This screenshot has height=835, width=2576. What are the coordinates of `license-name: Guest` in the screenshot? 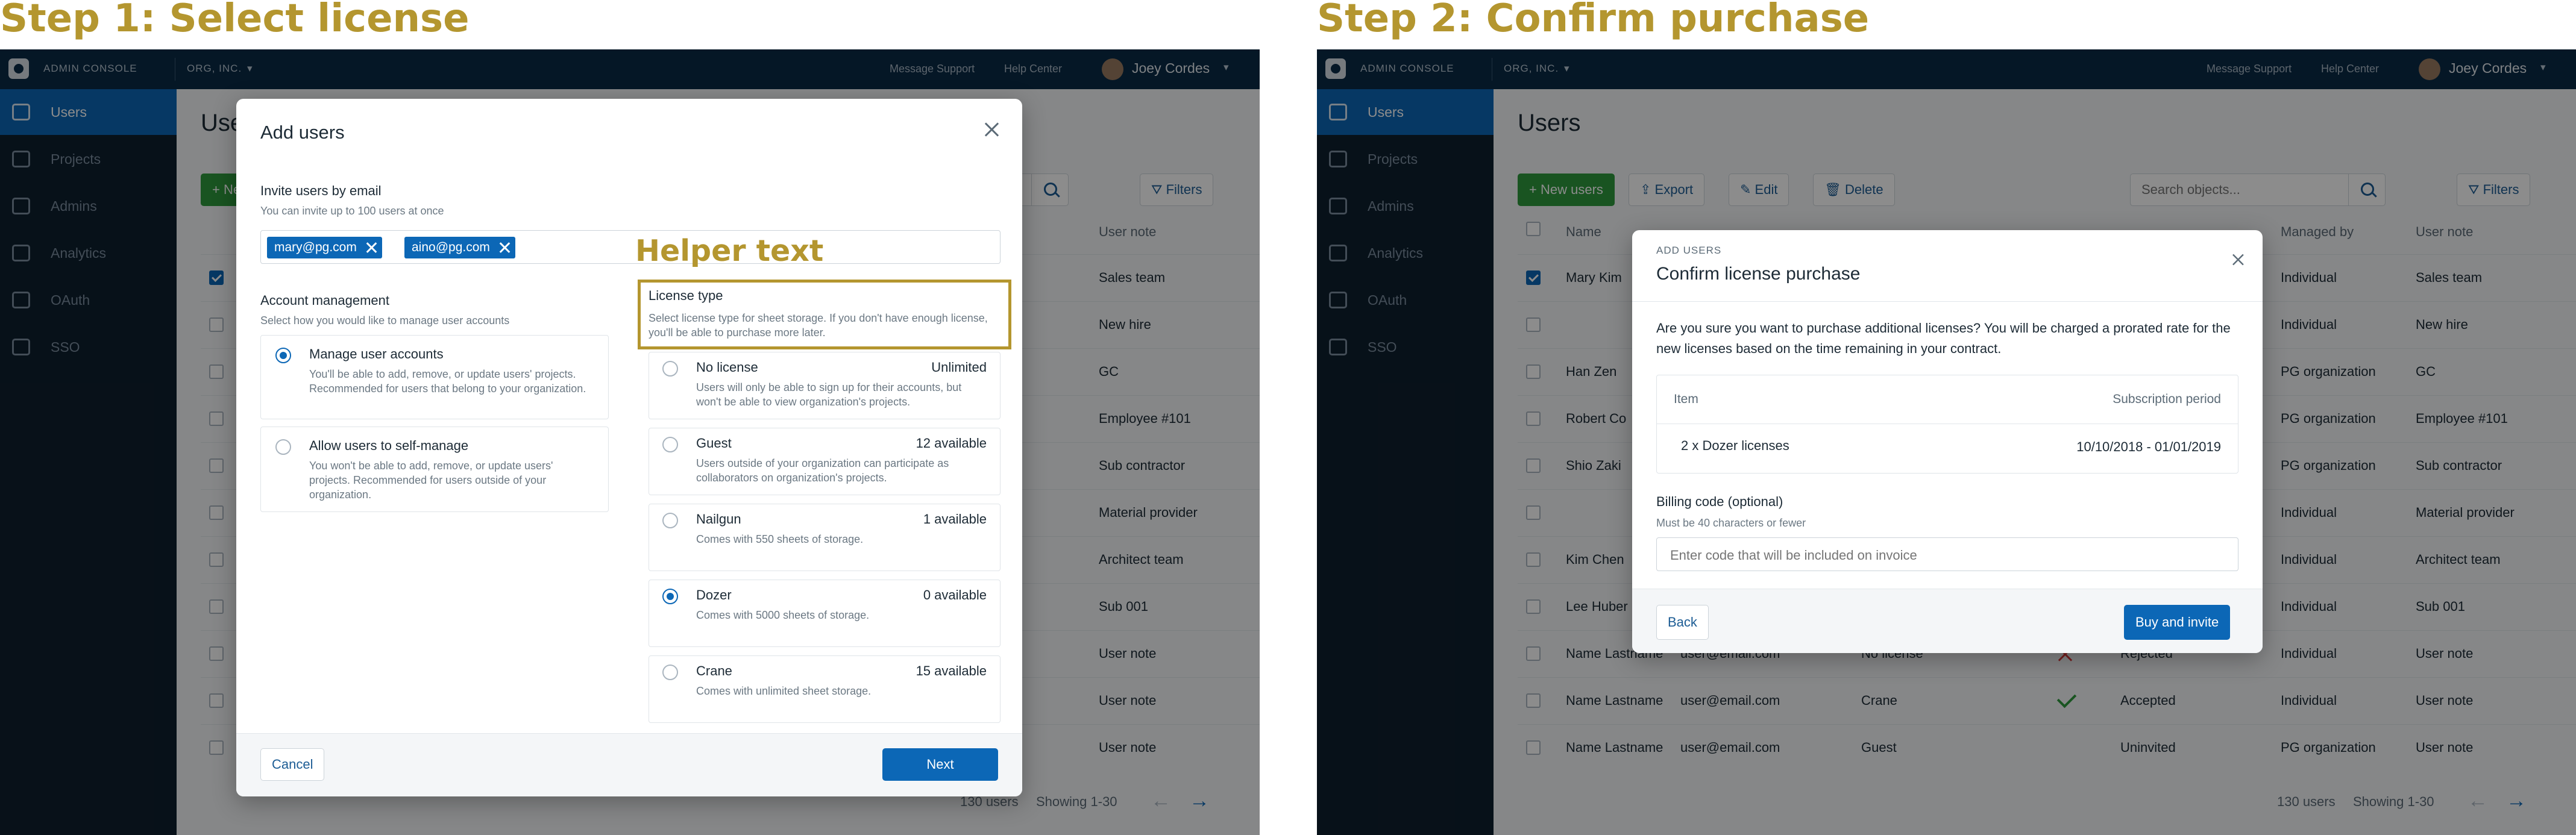 It's located at (714, 443).